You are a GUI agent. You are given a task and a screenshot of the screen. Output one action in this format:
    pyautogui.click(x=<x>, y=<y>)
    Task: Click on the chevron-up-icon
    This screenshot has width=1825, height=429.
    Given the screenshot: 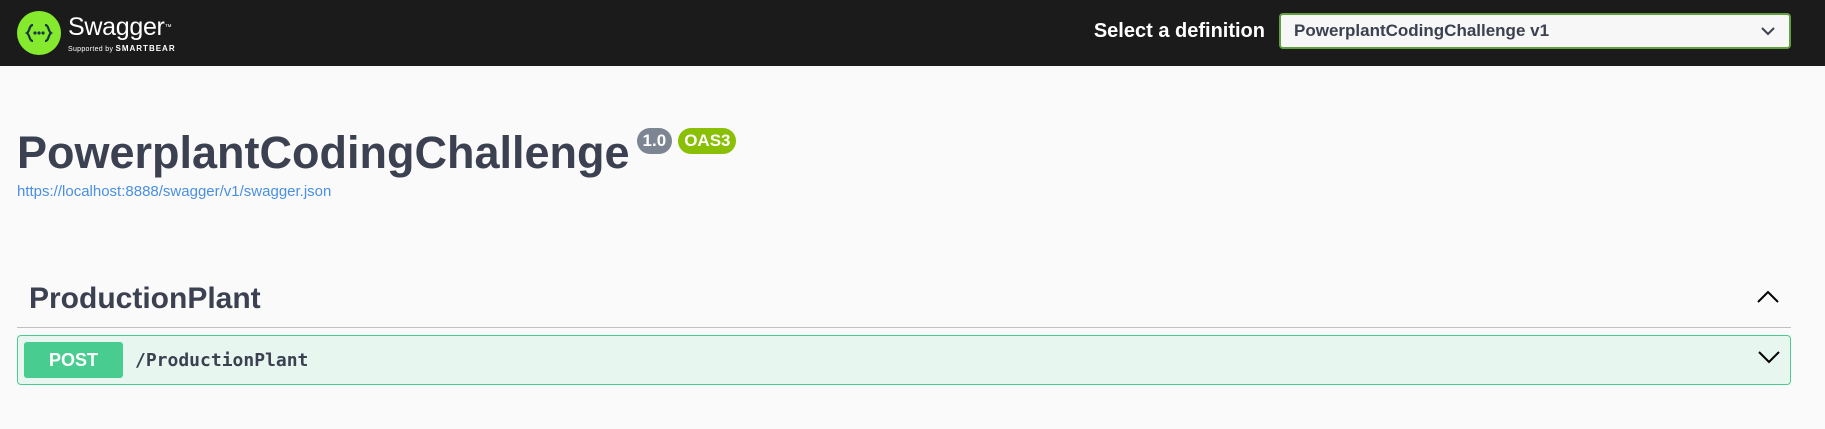 What is the action you would take?
    pyautogui.click(x=1768, y=299)
    